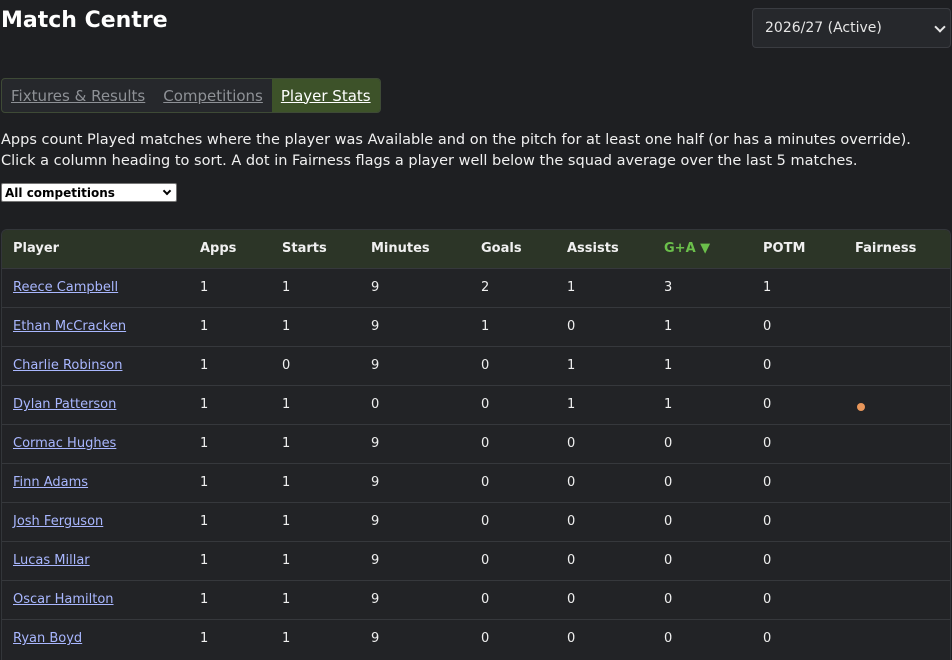 Image resolution: width=952 pixels, height=660 pixels. Describe the element at coordinates (823, 28) in the screenshot. I see `season-select-value: 2026/27 (Active)` at that location.